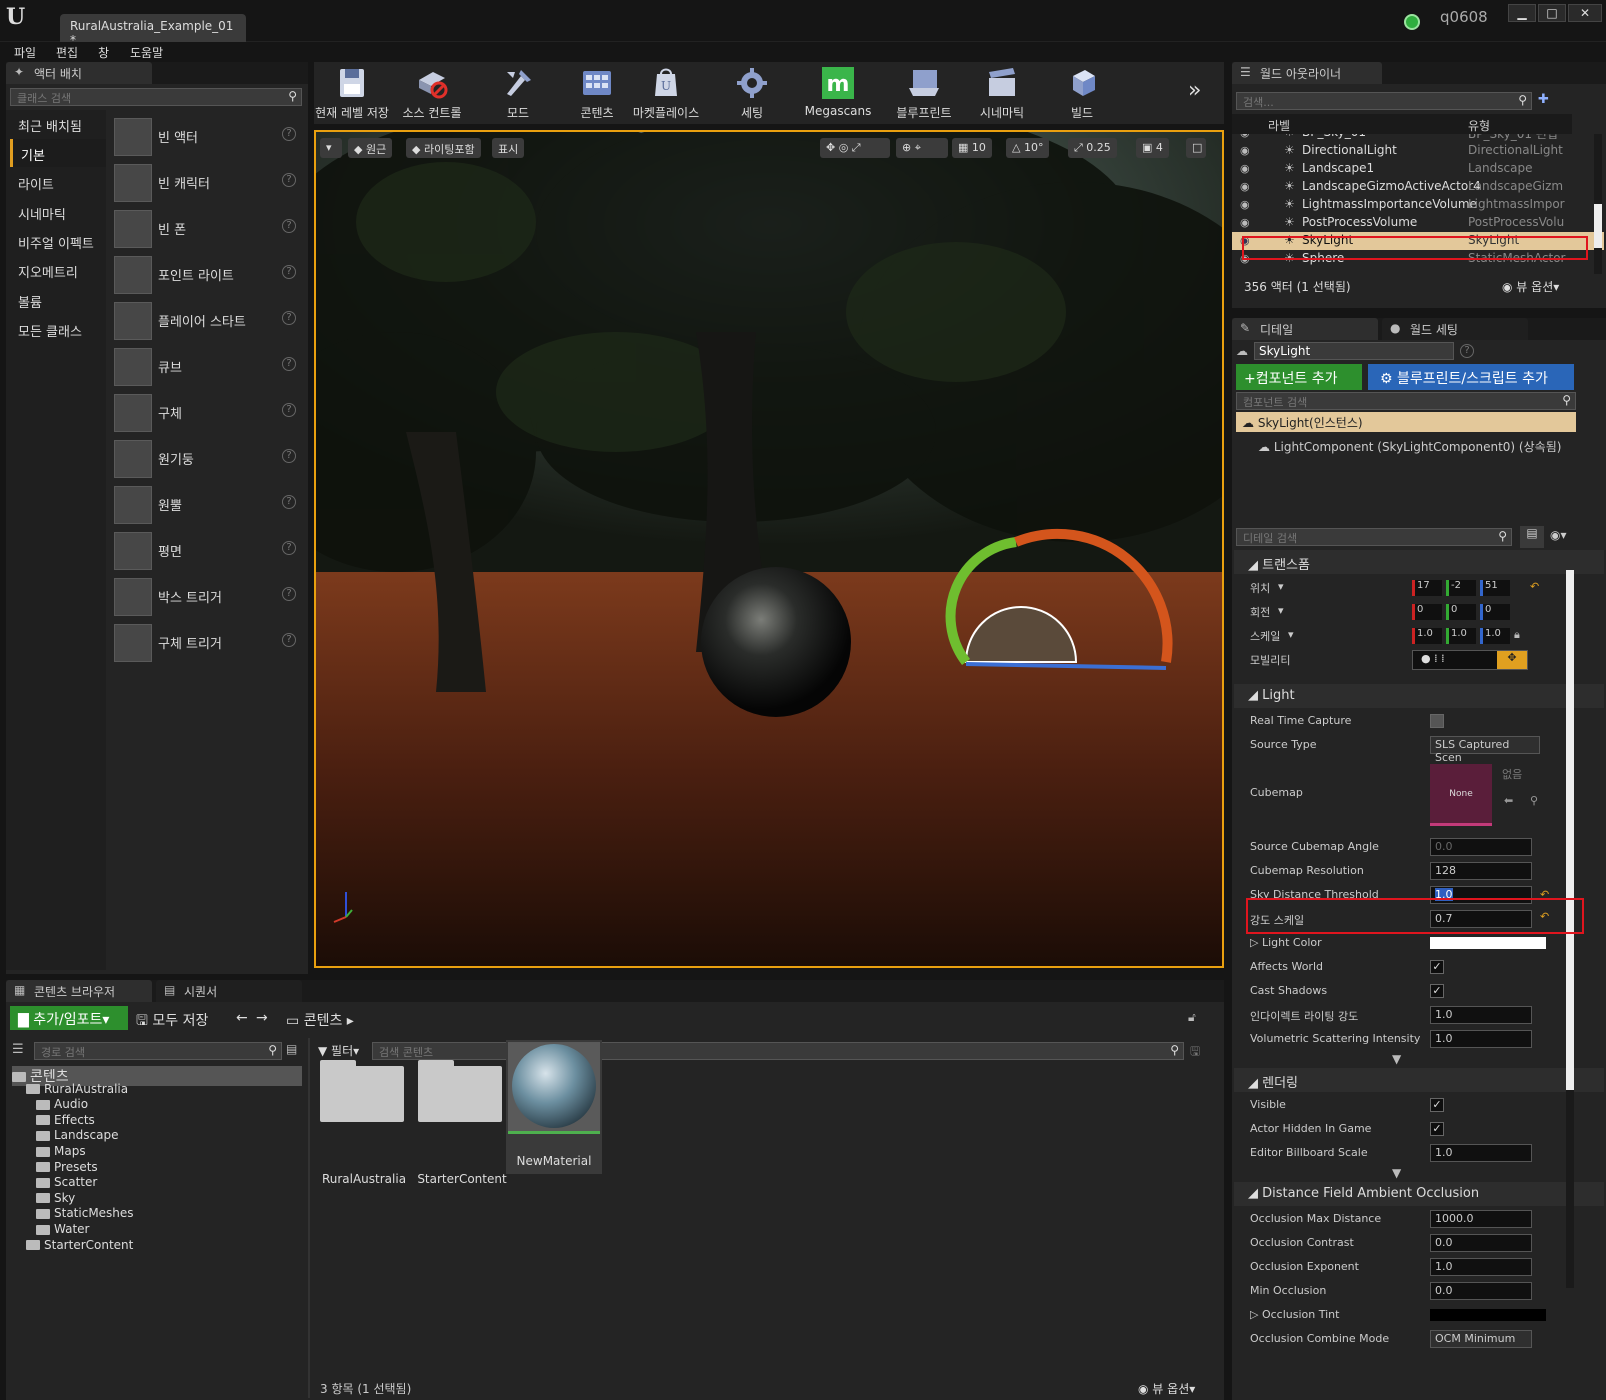  Describe the element at coordinates (79, 73) in the screenshot. I see `place-actors-tab: ✦ 액터 배치` at that location.